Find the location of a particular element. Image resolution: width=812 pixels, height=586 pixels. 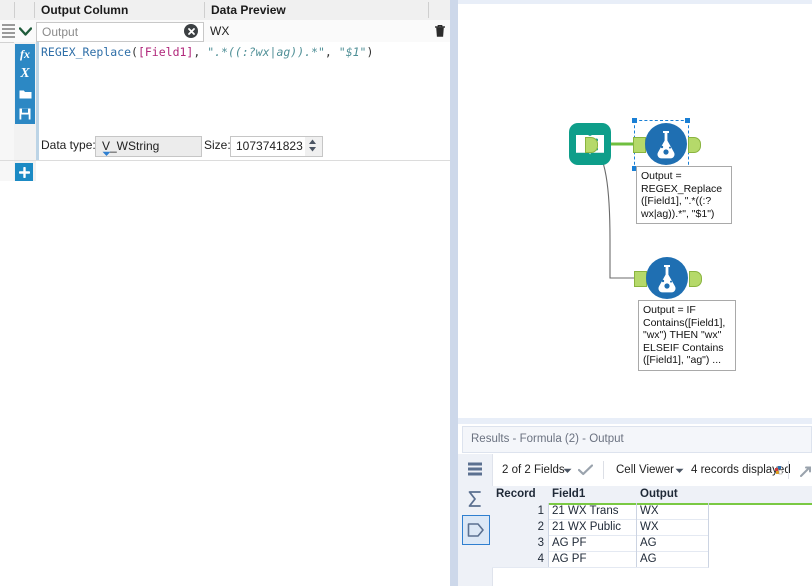

cell-record: 4 is located at coordinates (540, 559).